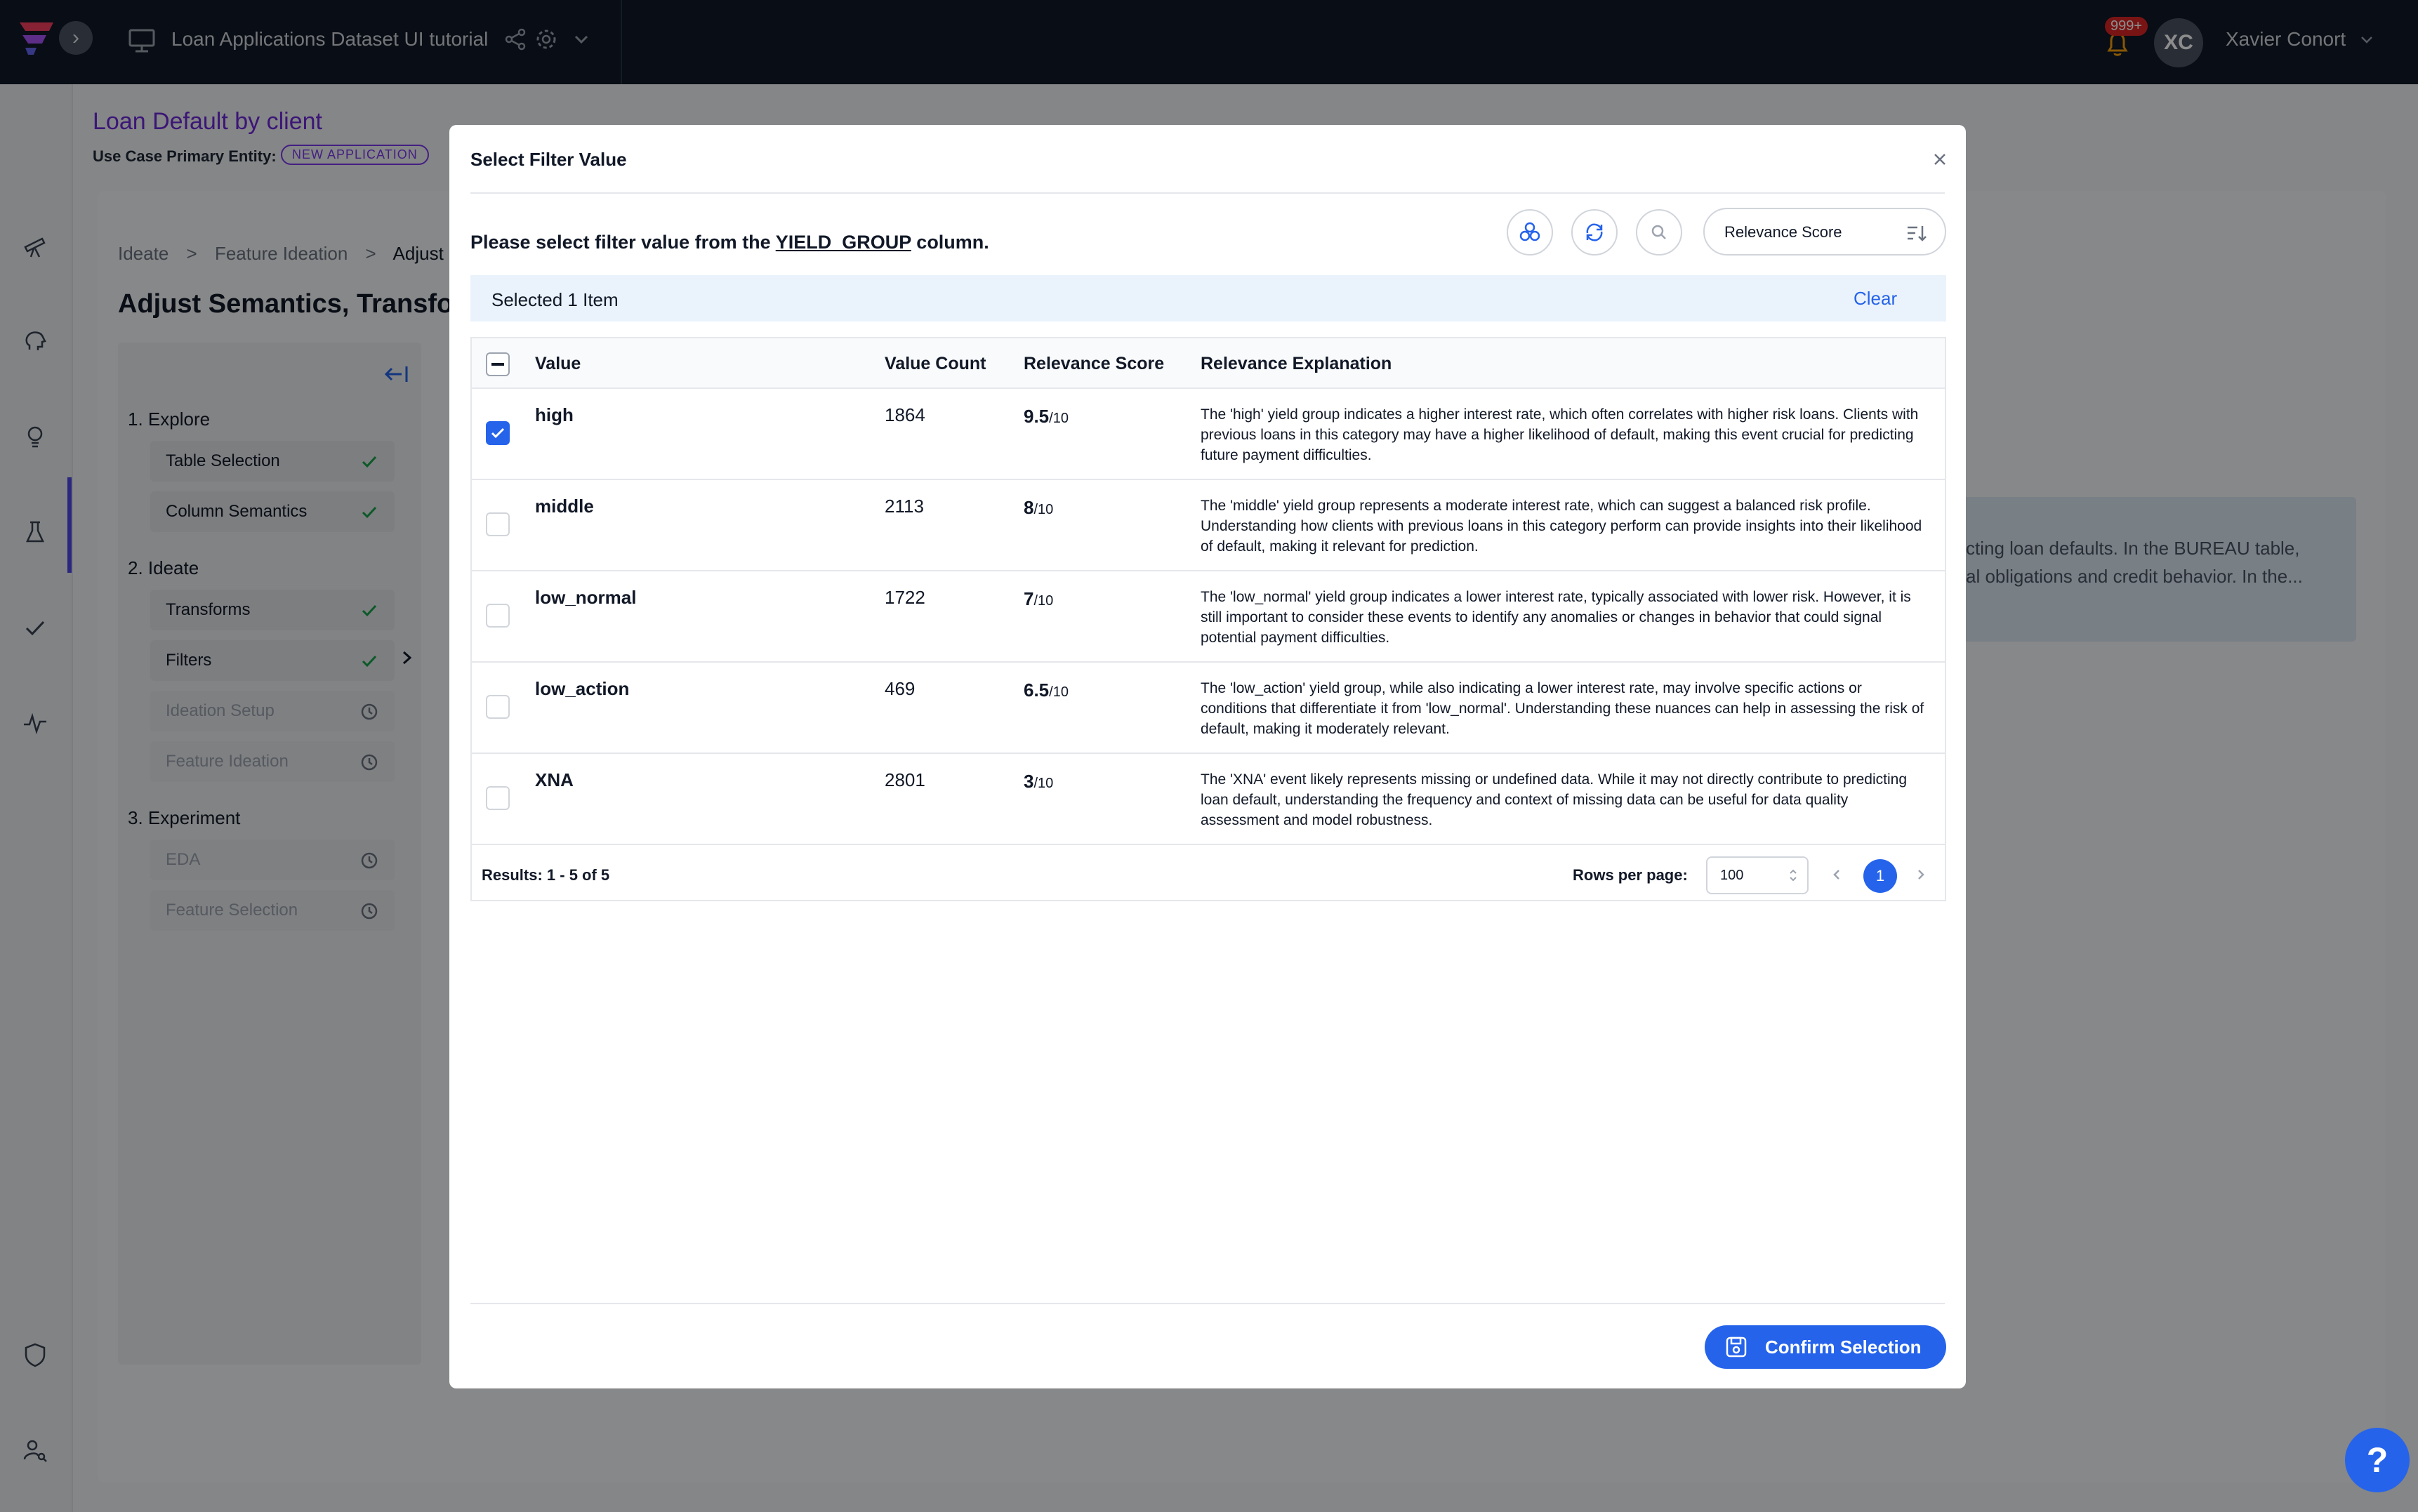 This screenshot has width=2418, height=1512. What do you see at coordinates (935, 363) in the screenshot?
I see `column-header-count: Value Count` at bounding box center [935, 363].